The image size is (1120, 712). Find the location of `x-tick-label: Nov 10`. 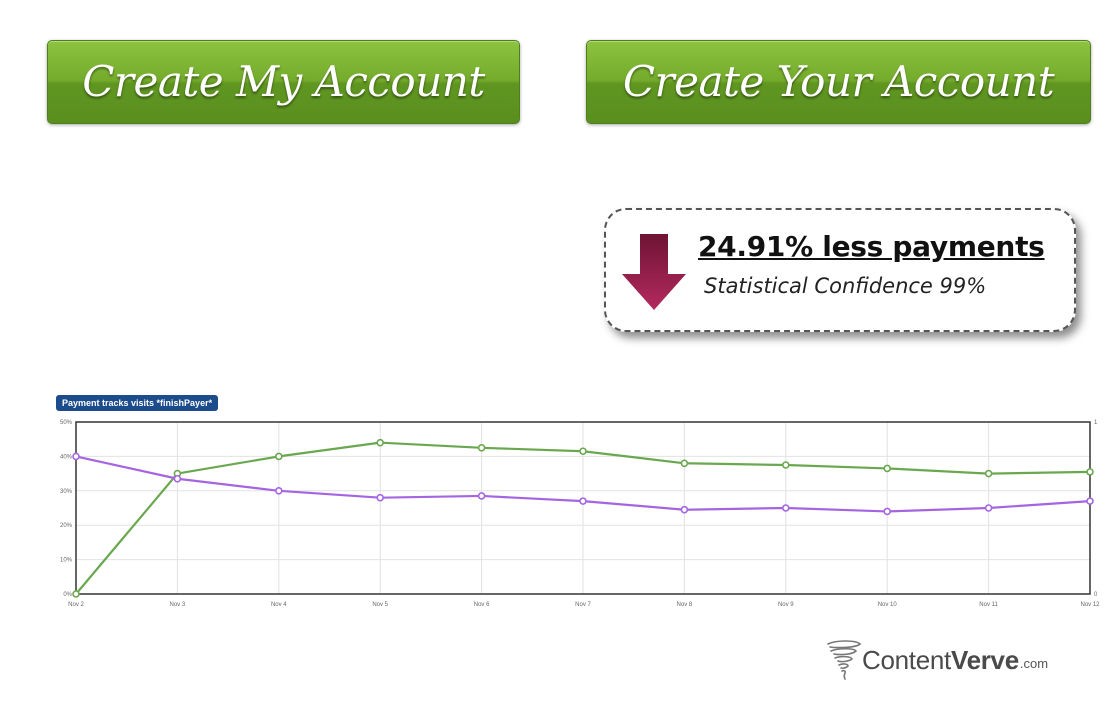

x-tick-label: Nov 10 is located at coordinates (888, 605).